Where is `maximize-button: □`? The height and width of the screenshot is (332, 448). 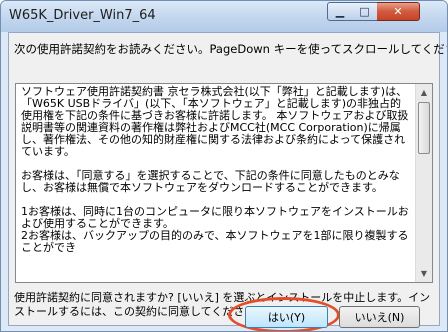
maximize-button: □ is located at coordinates (365, 11).